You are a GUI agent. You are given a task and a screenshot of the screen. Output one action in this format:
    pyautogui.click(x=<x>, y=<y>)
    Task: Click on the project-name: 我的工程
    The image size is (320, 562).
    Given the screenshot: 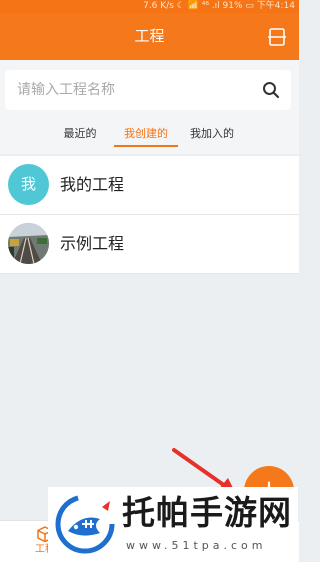 What is the action you would take?
    pyautogui.click(x=92, y=184)
    